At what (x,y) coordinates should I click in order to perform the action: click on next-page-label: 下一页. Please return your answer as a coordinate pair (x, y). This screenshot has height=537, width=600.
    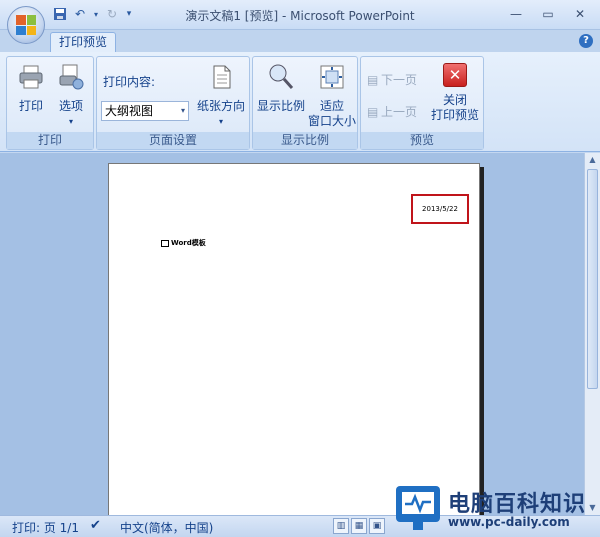
    Looking at the image, I should click on (399, 80).